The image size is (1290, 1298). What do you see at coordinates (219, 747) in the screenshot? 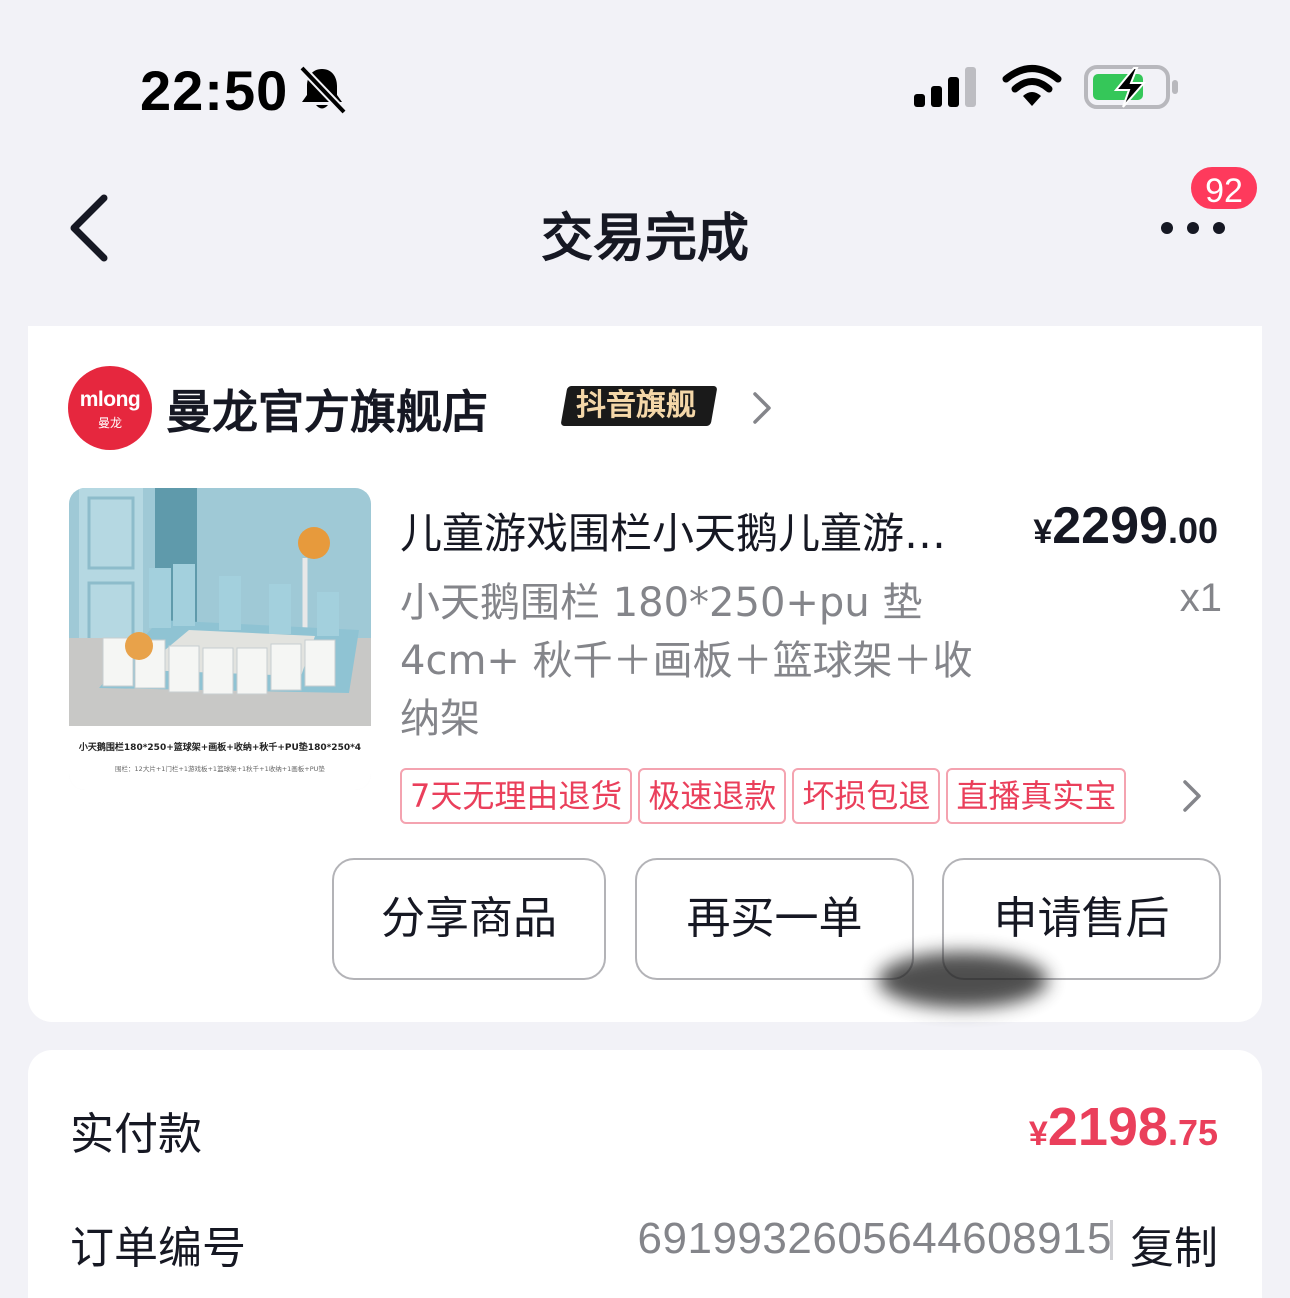
I see `product-image-caption: 小天鹅围栏180*250+篮球架+画板+收纳+秋千+PU垫180*250*4` at bounding box center [219, 747].